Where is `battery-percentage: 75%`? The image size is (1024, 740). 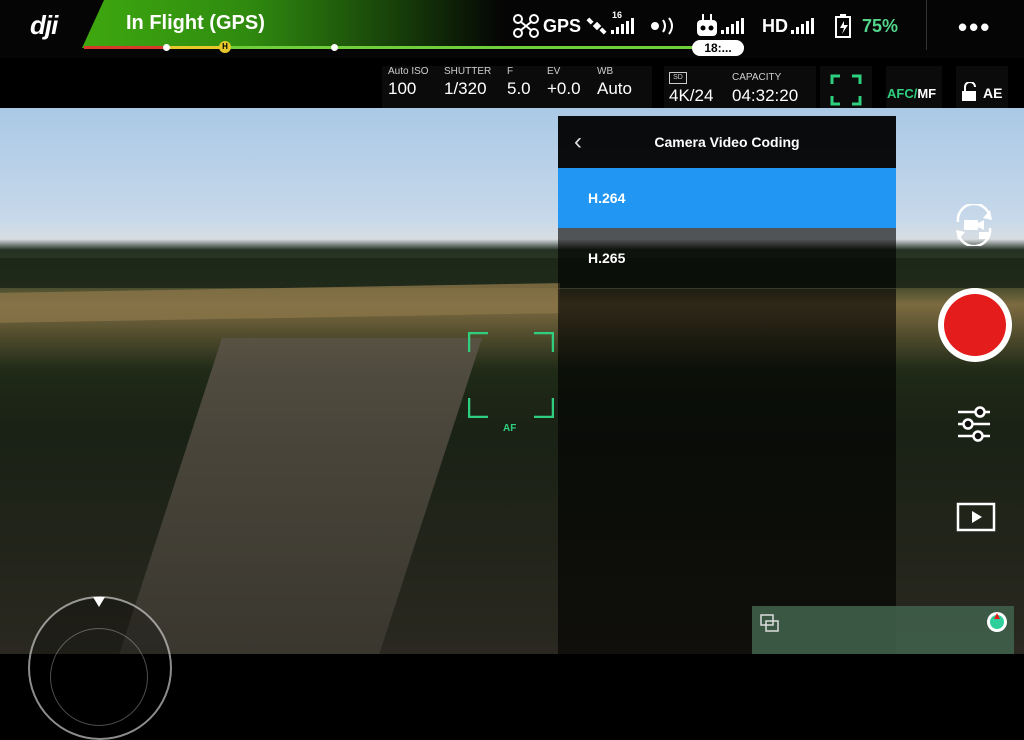 battery-percentage: 75% is located at coordinates (880, 25).